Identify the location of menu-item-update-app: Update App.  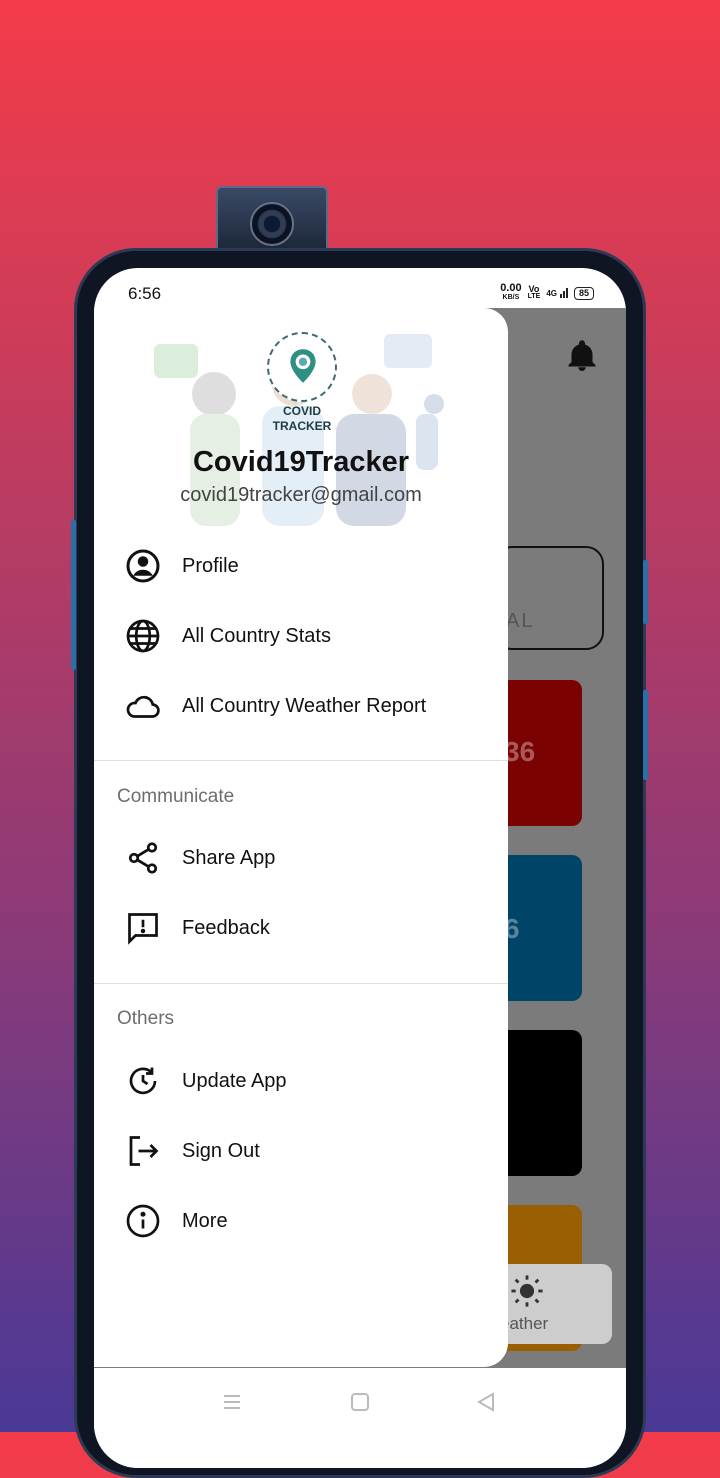
(301, 1081).